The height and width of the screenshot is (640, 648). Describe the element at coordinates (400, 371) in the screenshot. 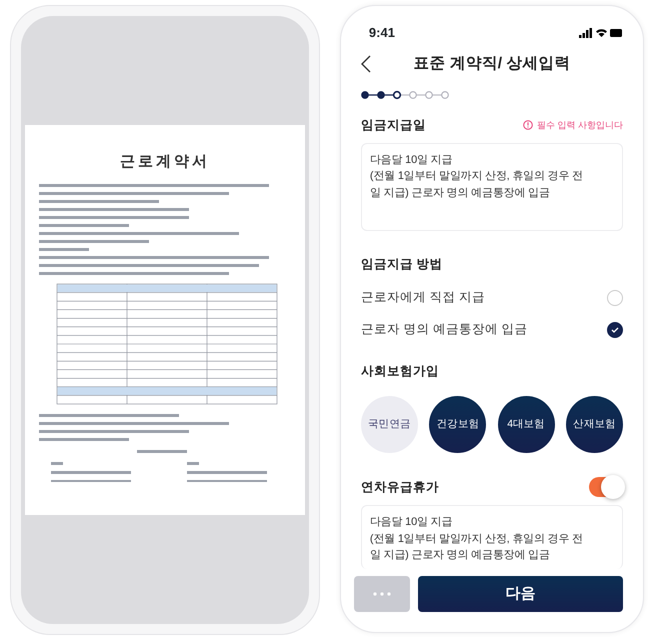

I see `section-label: 사회보험가입` at that location.